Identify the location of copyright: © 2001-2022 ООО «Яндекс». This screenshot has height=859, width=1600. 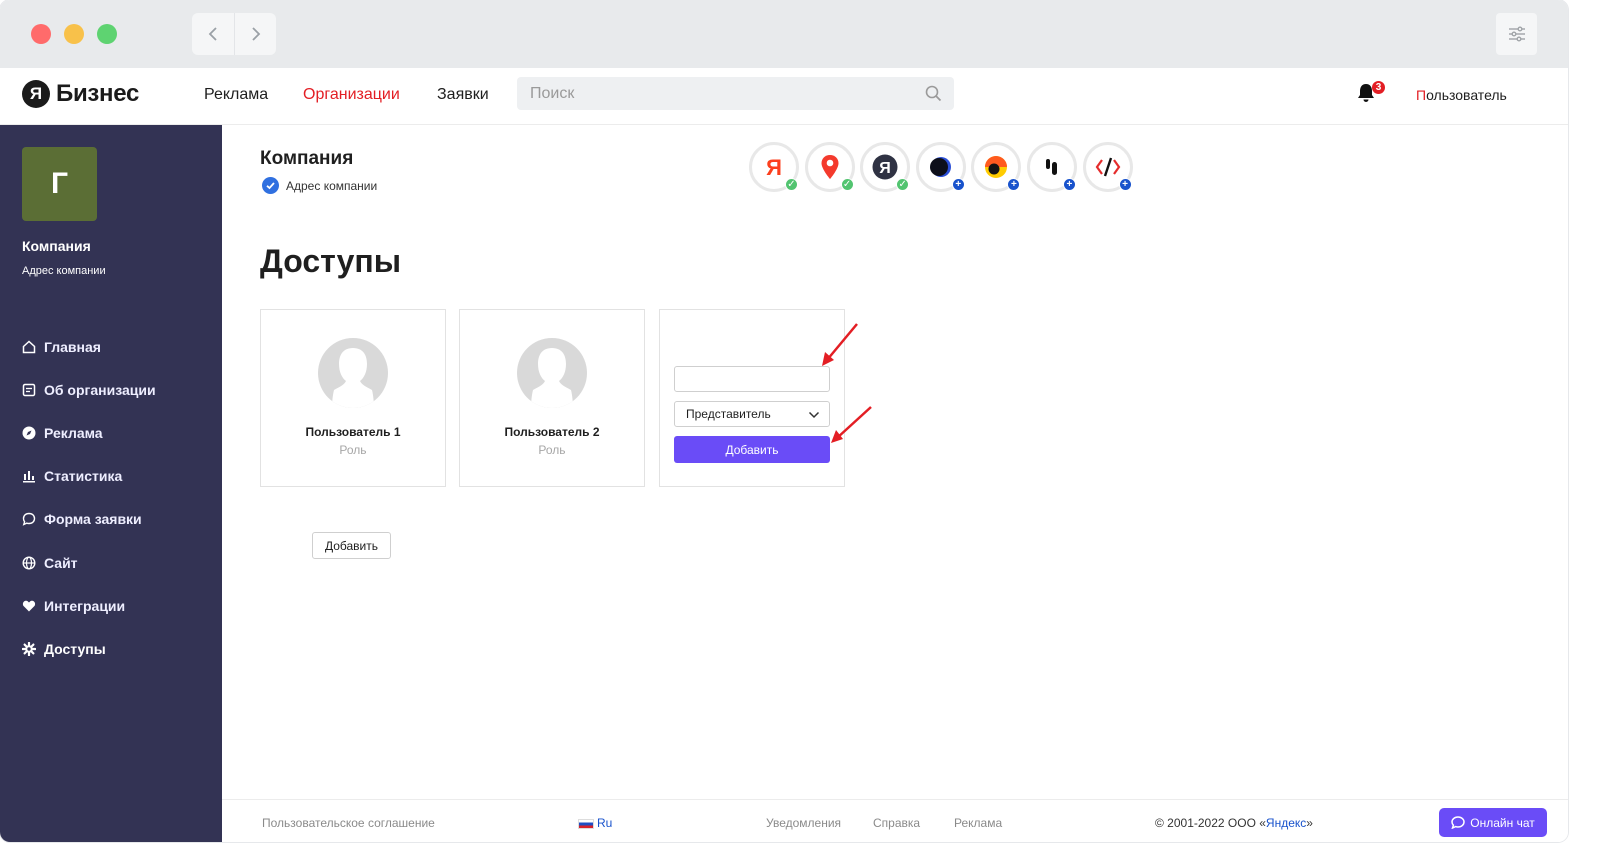
(1234, 823).